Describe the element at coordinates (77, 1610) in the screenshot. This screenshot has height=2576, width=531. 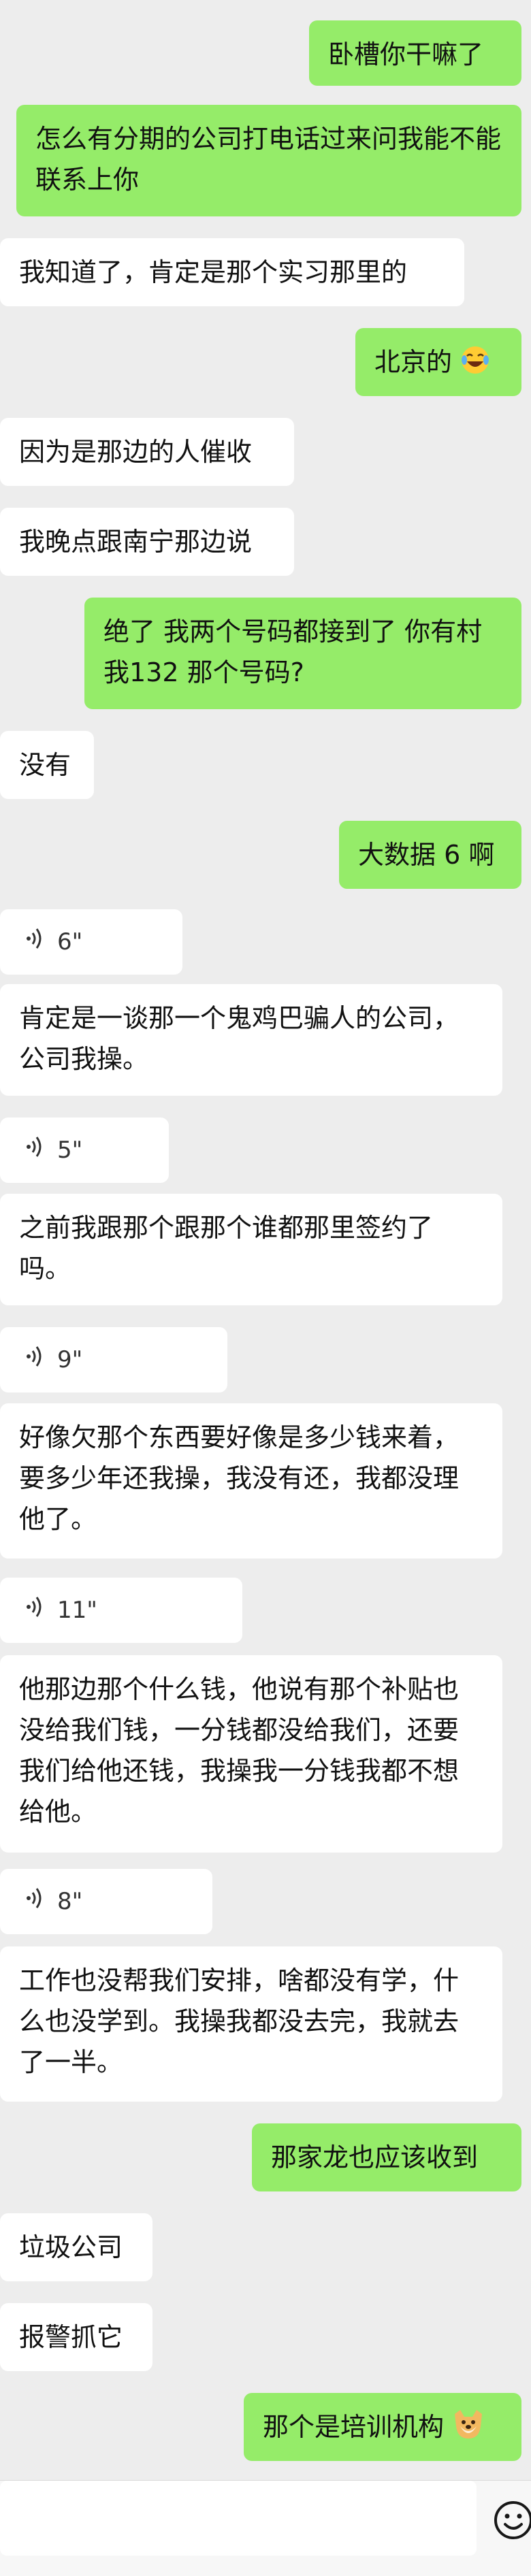
I see `voice-duration: 11"` at that location.